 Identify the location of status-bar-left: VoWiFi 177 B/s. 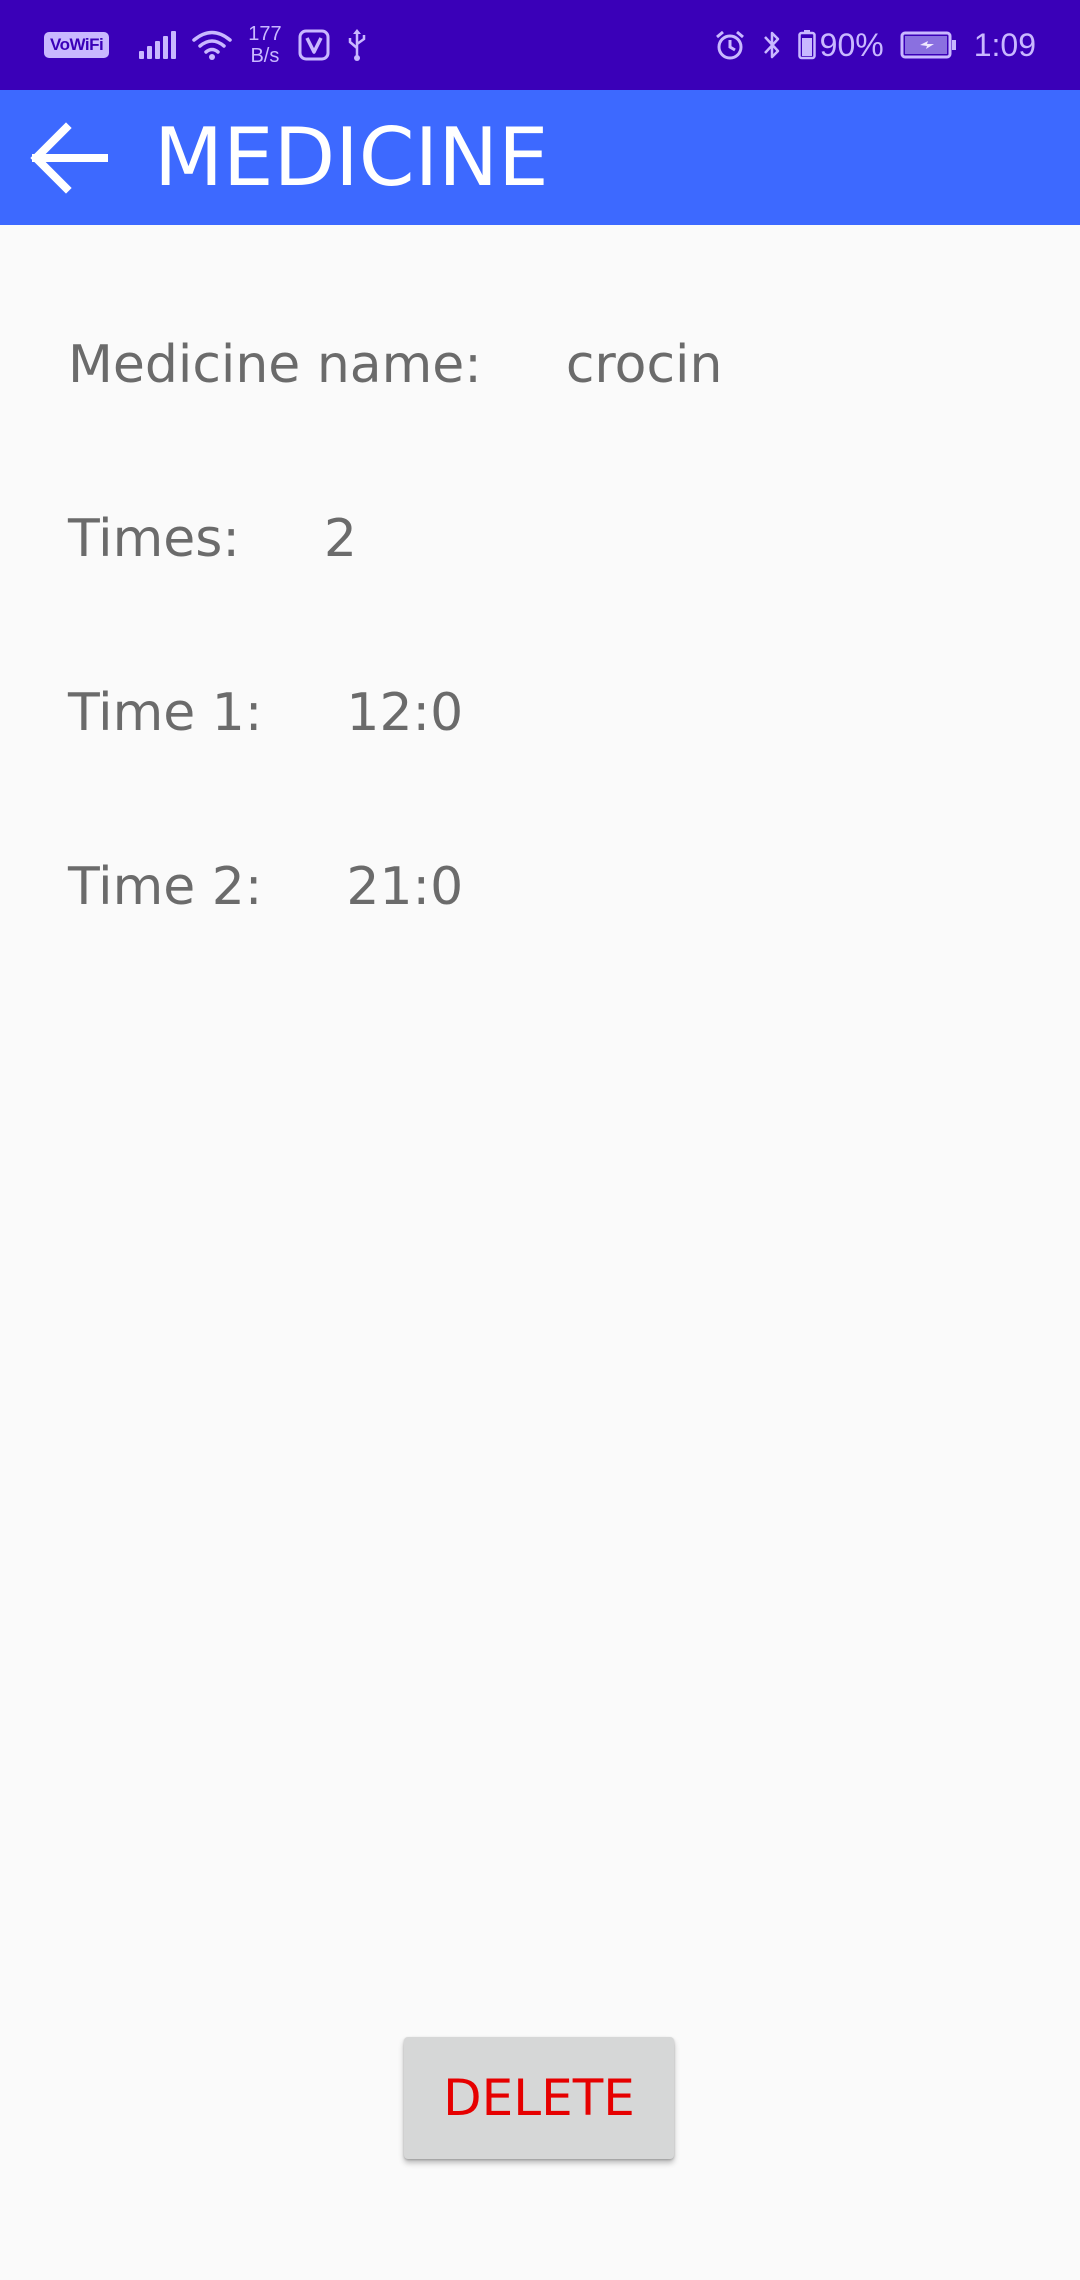
(206, 45).